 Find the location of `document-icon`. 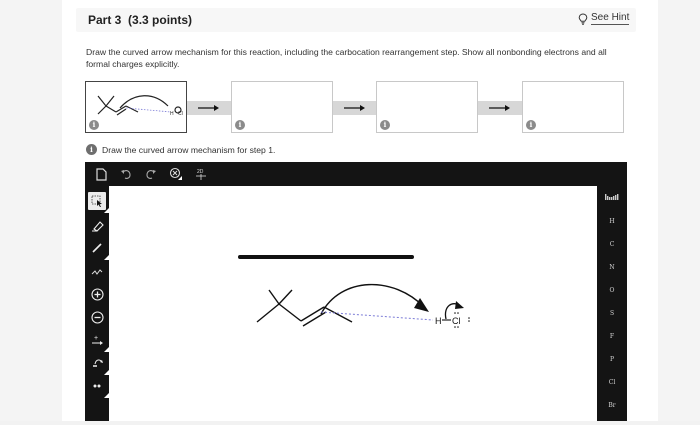

document-icon is located at coordinates (101, 174).